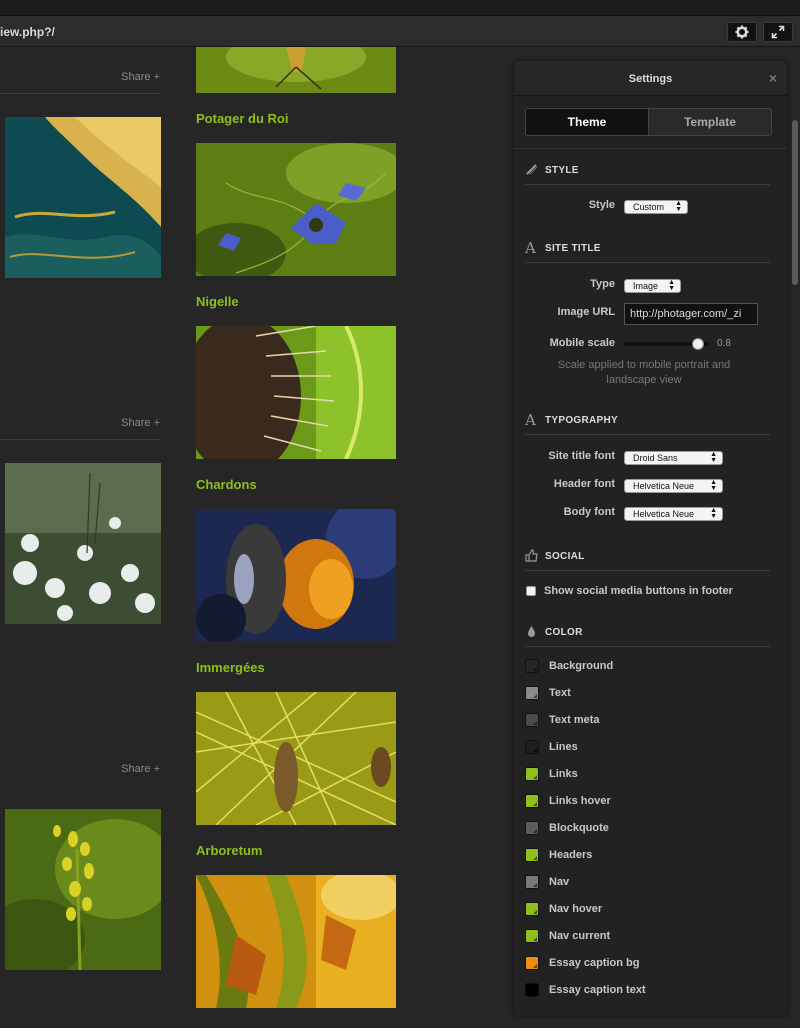 The image size is (800, 1028). Describe the element at coordinates (647, 558) in the screenshot. I see `section-header-social: SOCIAL` at that location.